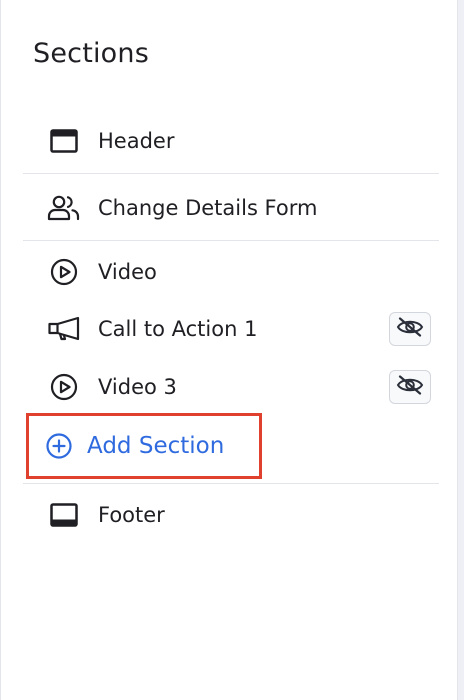 The height and width of the screenshot is (700, 464). What do you see at coordinates (59, 446) in the screenshot?
I see `plus-circle-icon` at bounding box center [59, 446].